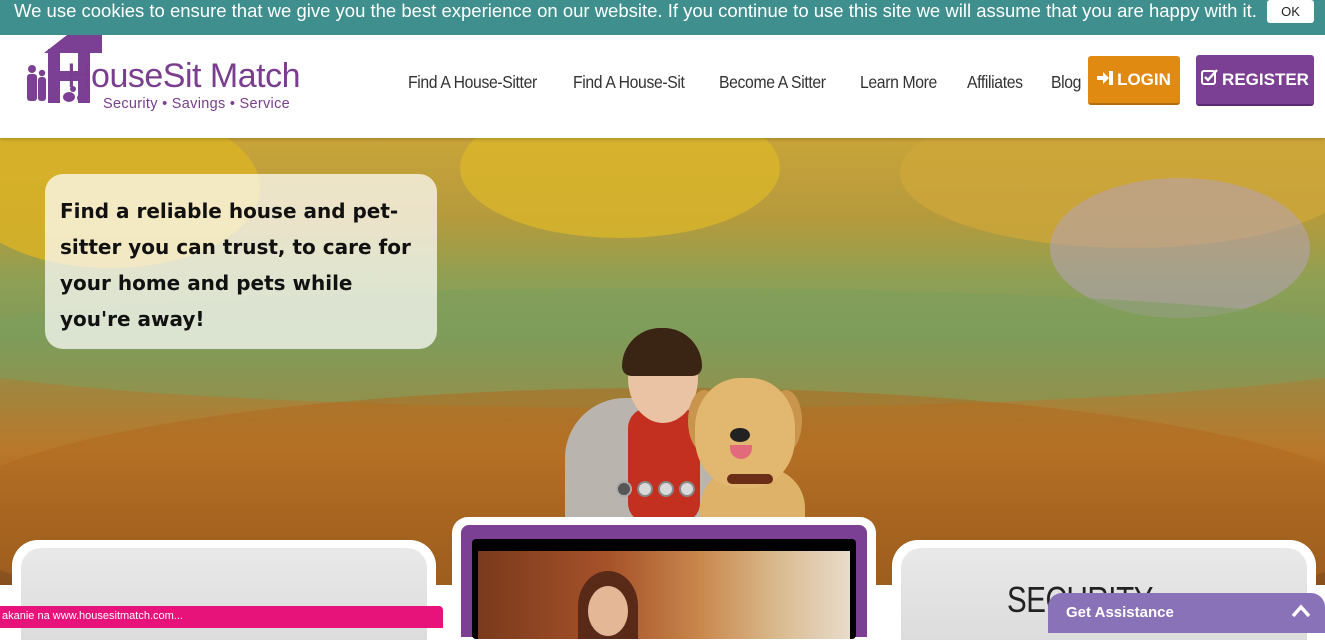  Describe the element at coordinates (1105, 79) in the screenshot. I see `sign-in-icon` at that location.